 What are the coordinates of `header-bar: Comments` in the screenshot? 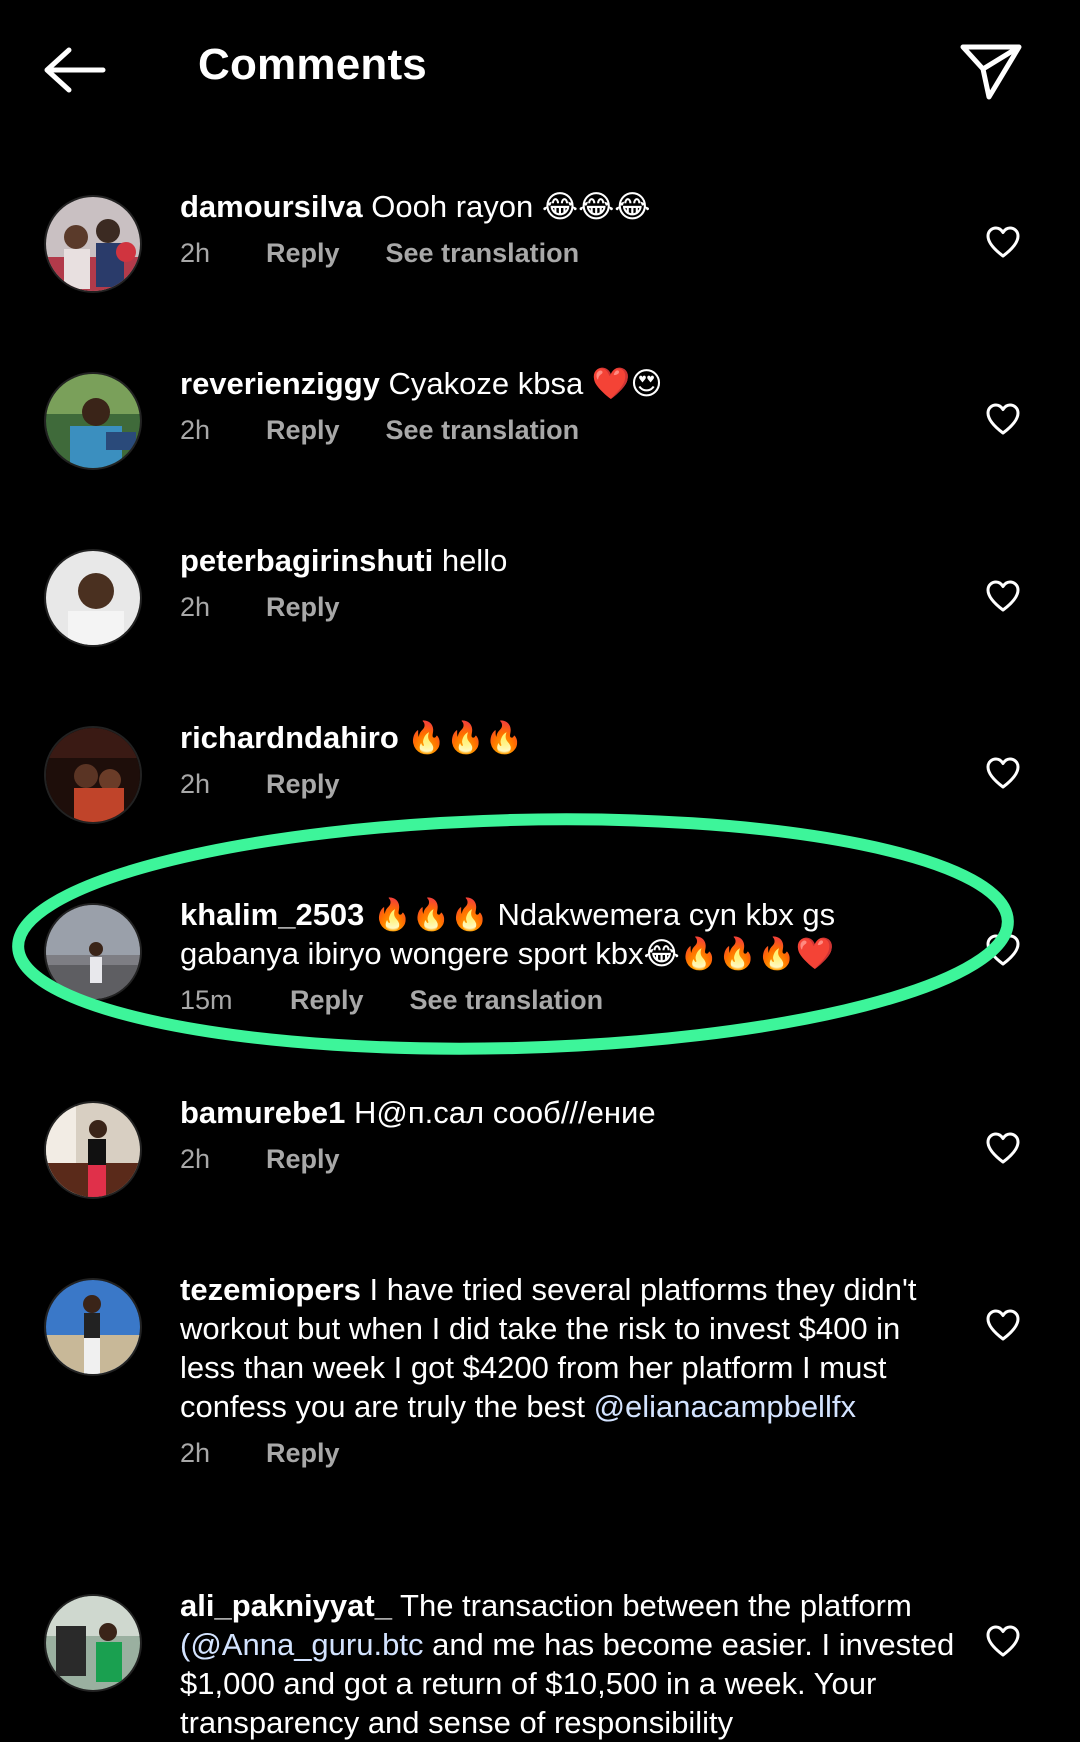 It's located at (540, 75).